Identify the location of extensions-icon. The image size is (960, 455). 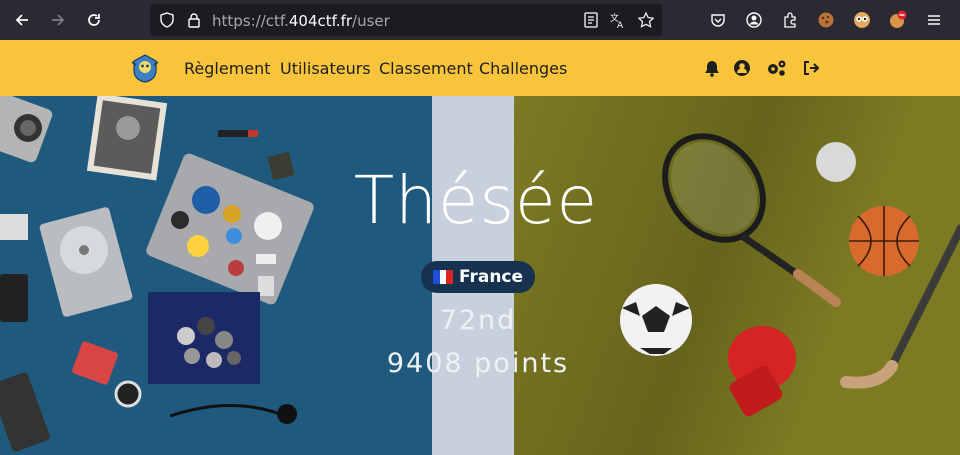
(790, 20).